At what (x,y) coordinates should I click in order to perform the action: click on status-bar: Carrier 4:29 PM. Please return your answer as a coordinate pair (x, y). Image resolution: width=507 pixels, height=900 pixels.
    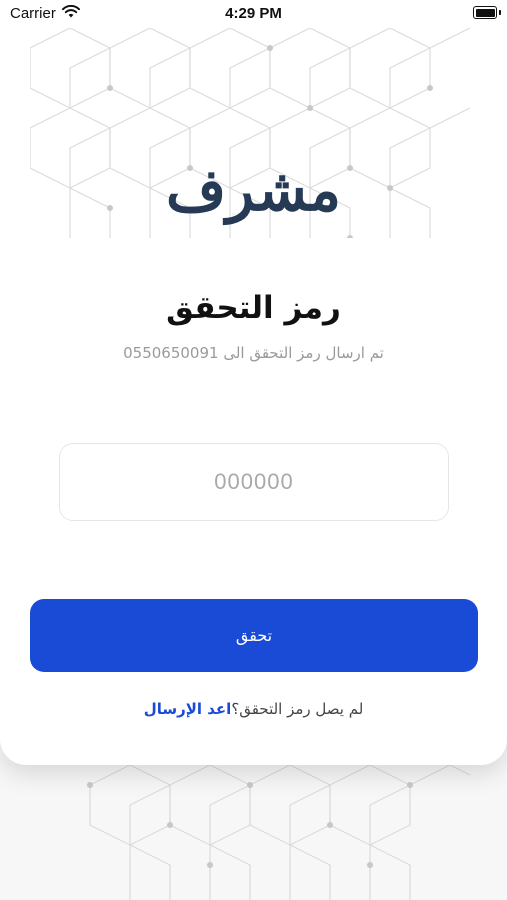
    Looking at the image, I should click on (253, 14).